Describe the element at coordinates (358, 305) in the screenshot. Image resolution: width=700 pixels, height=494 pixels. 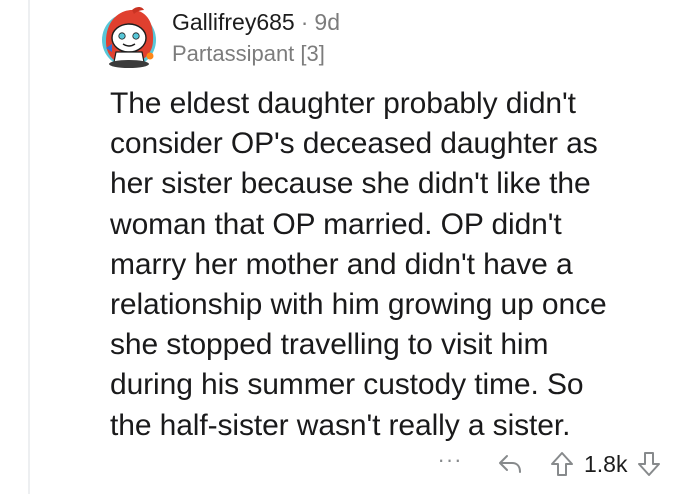
I see `comment-body-line: relationship with him growing up once` at that location.